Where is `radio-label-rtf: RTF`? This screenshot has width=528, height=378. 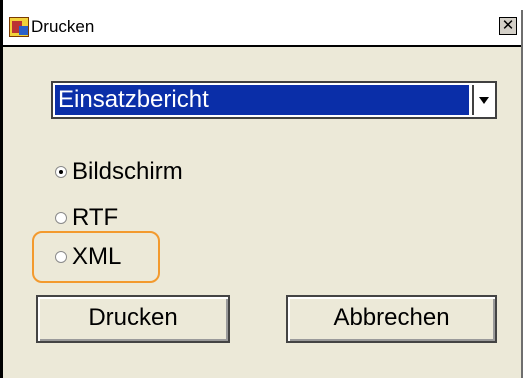
radio-label-rtf: RTF is located at coordinates (95, 217).